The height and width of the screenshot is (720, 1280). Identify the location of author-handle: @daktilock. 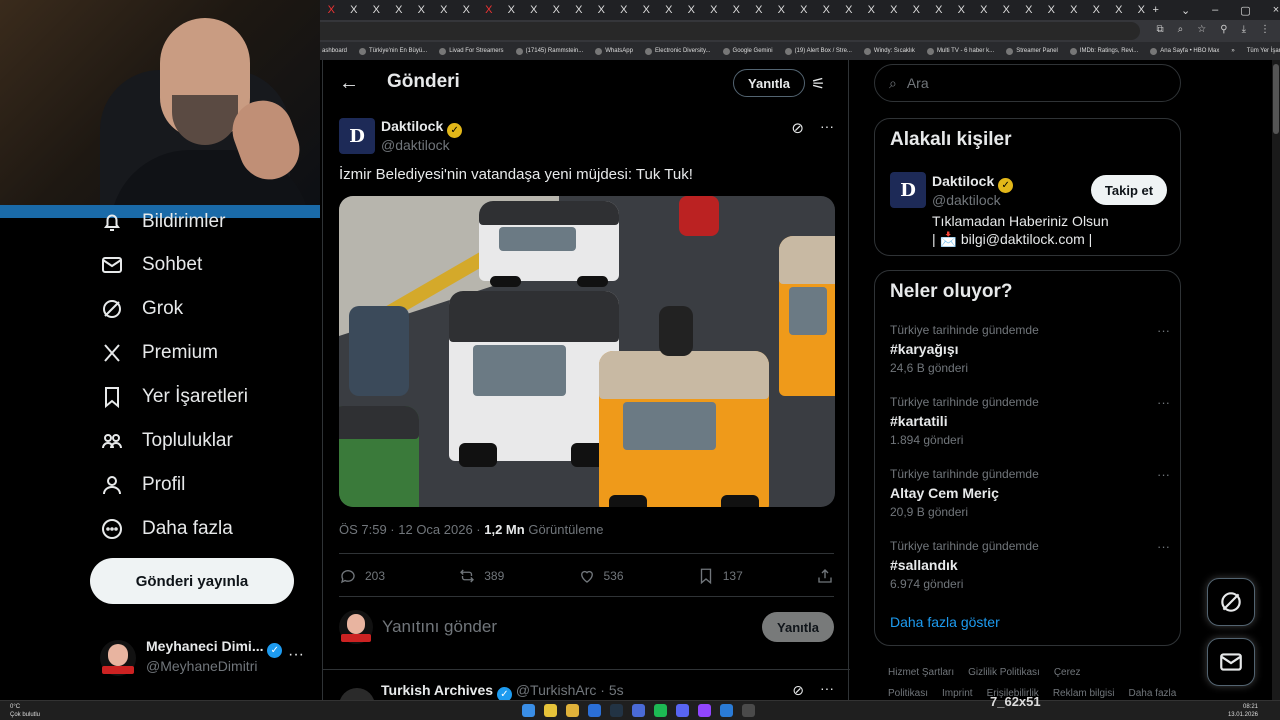
(415, 145).